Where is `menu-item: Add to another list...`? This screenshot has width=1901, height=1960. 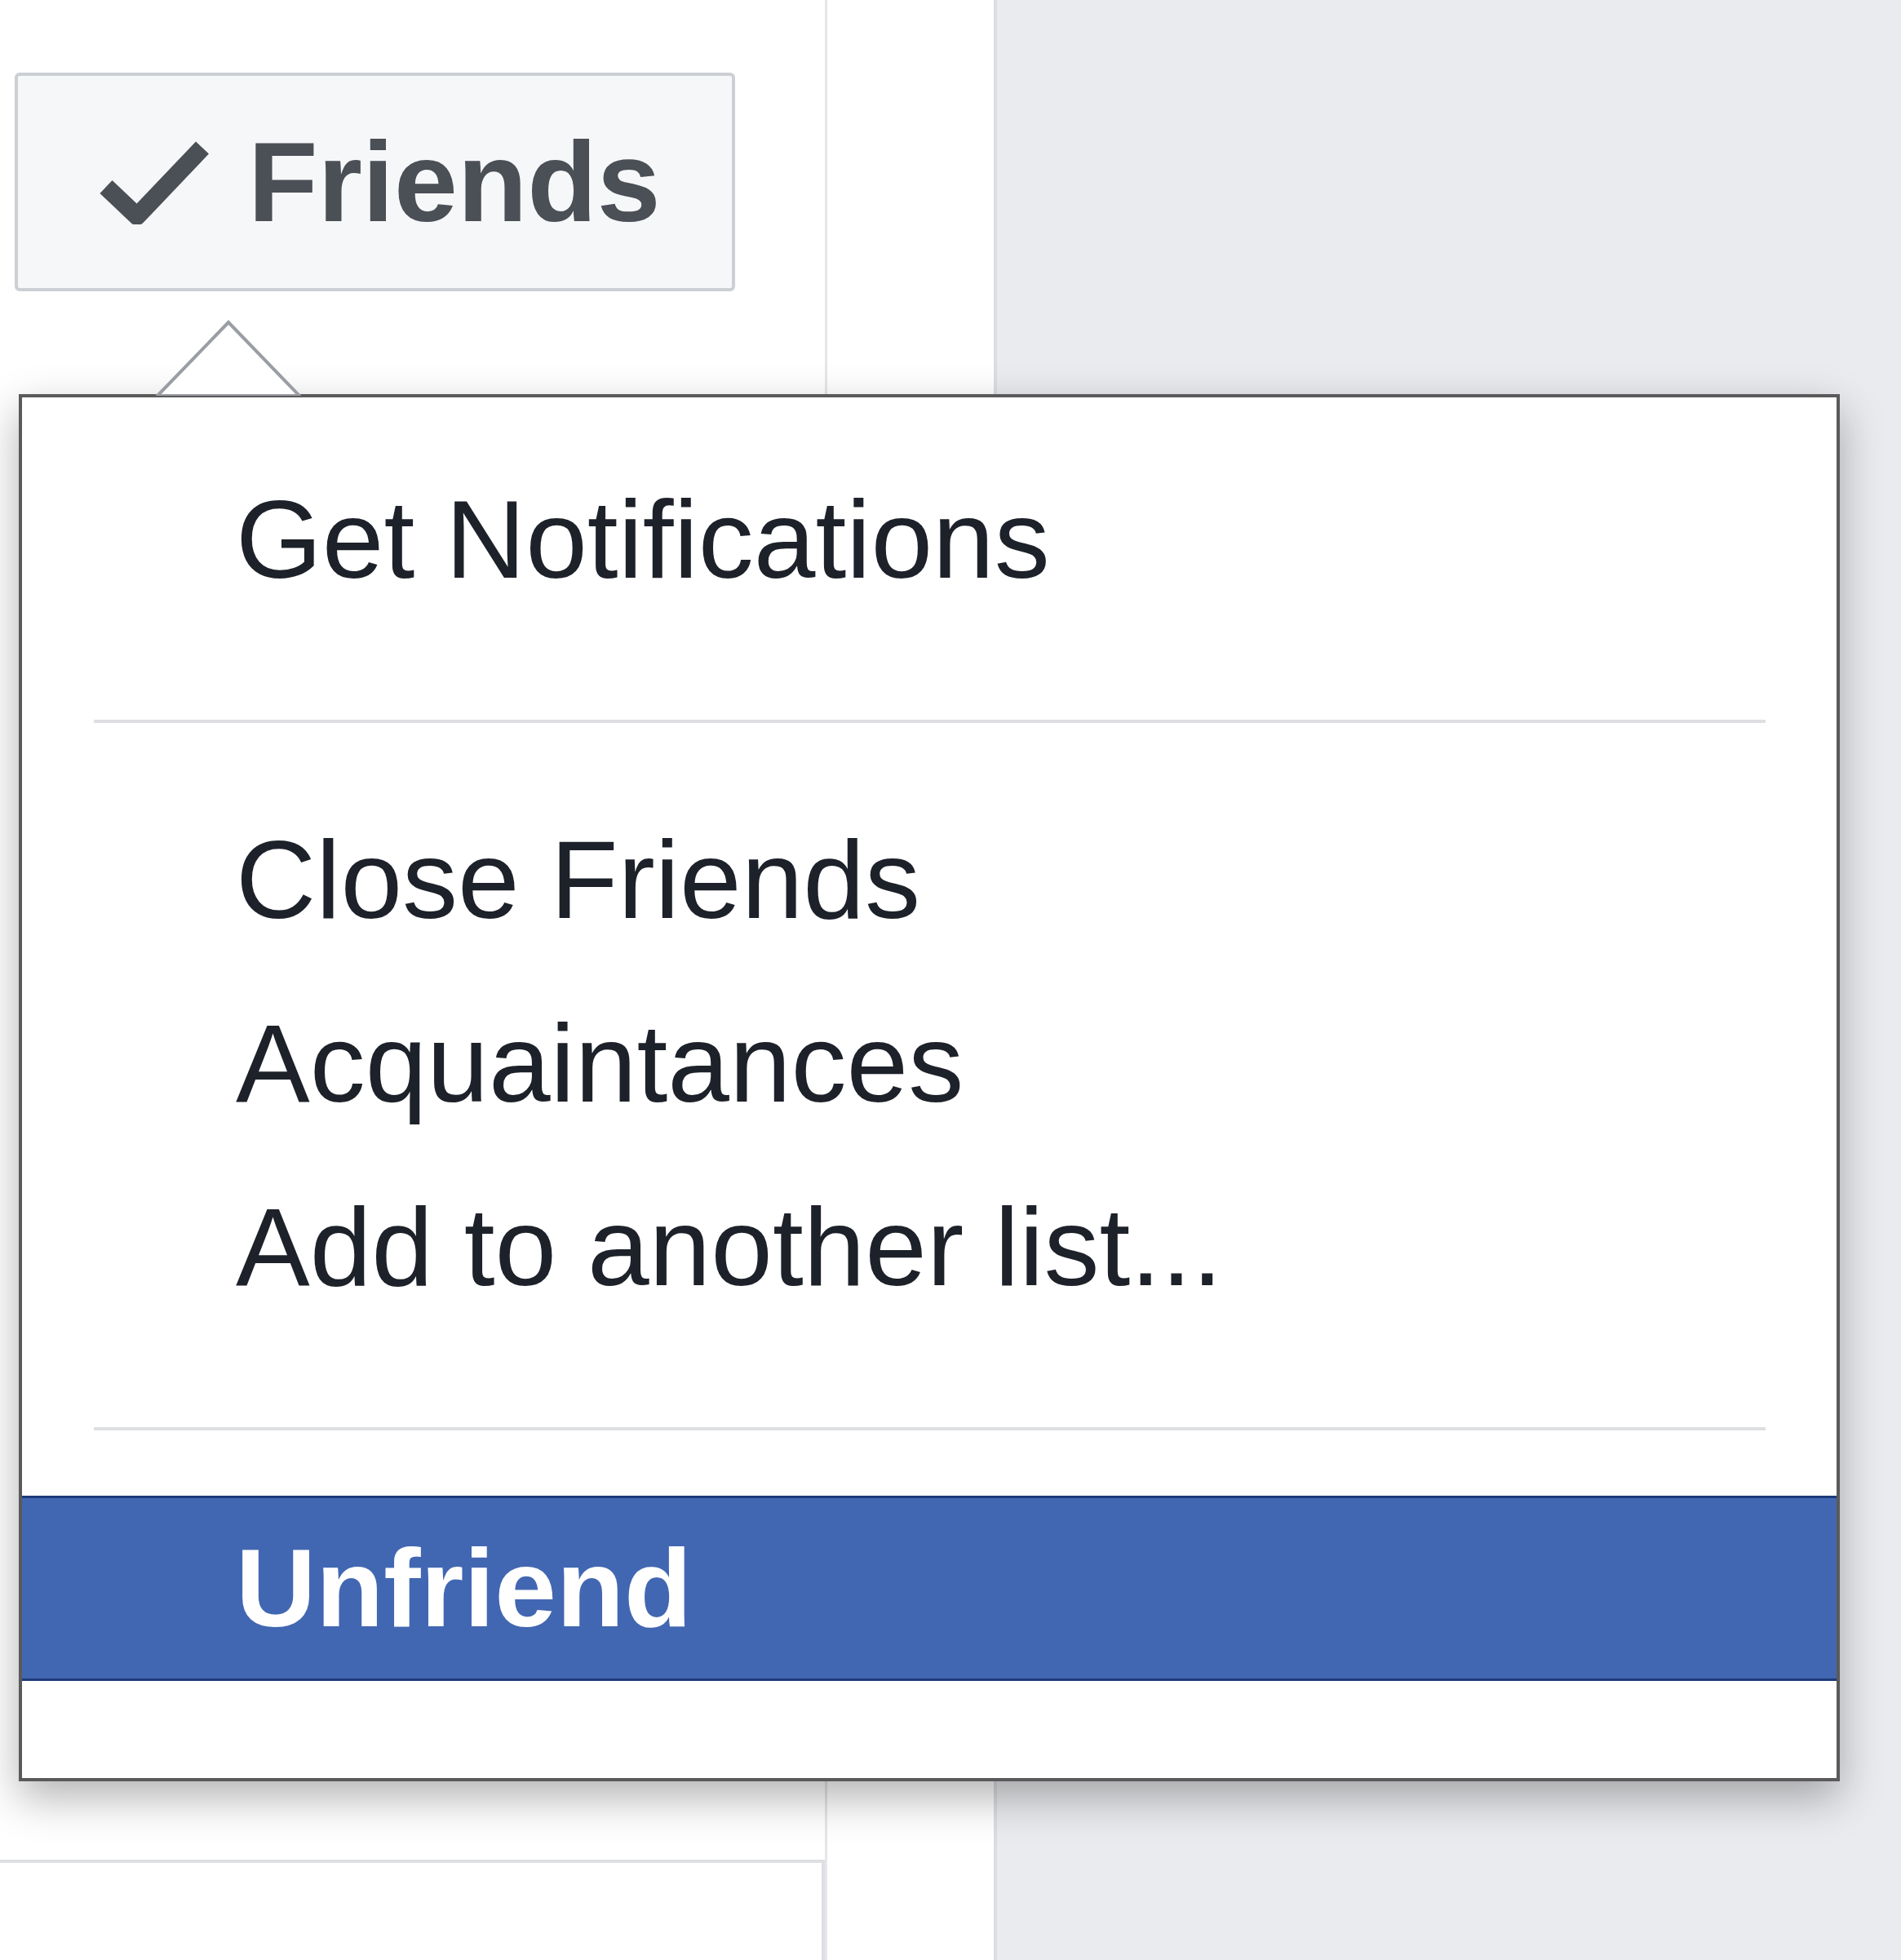
menu-item: Add to another list... is located at coordinates (929, 1247).